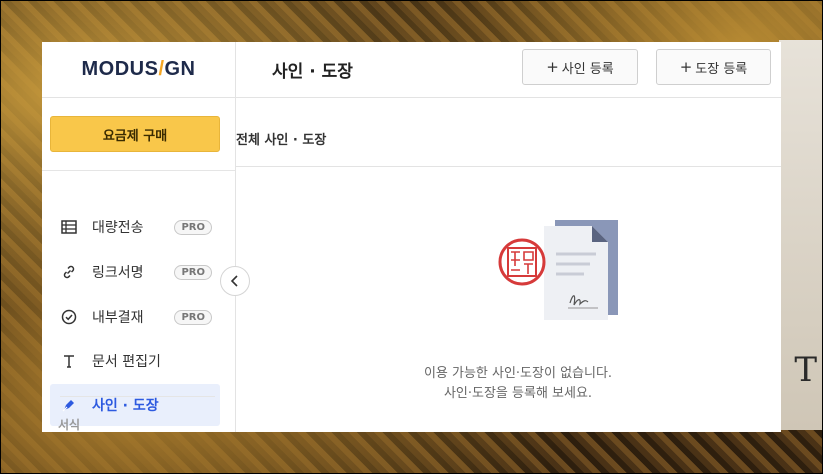 This screenshot has width=823, height=474. I want to click on sidebar-item-label: 링크서명, so click(118, 273).